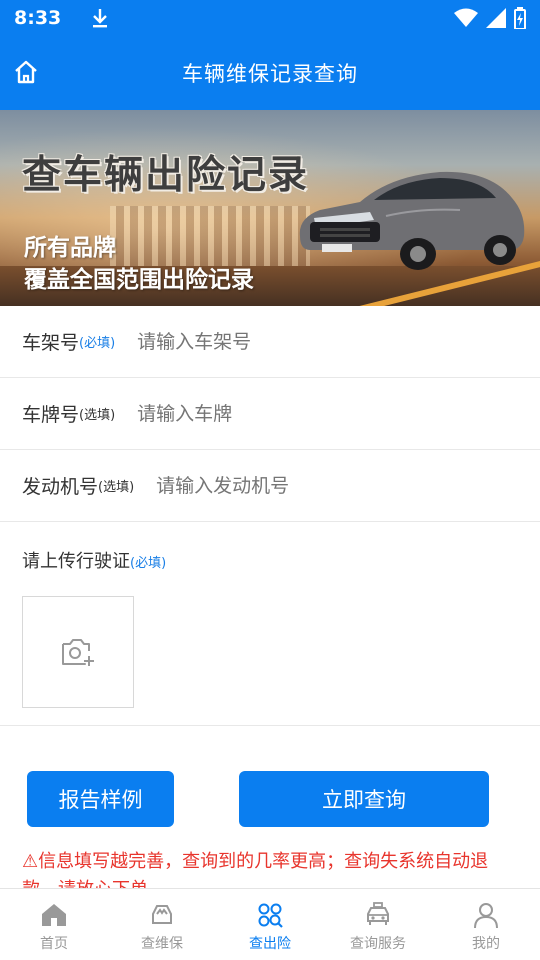 This screenshot has width=540, height=960. What do you see at coordinates (378, 913) in the screenshot?
I see `taxi-icon` at bounding box center [378, 913].